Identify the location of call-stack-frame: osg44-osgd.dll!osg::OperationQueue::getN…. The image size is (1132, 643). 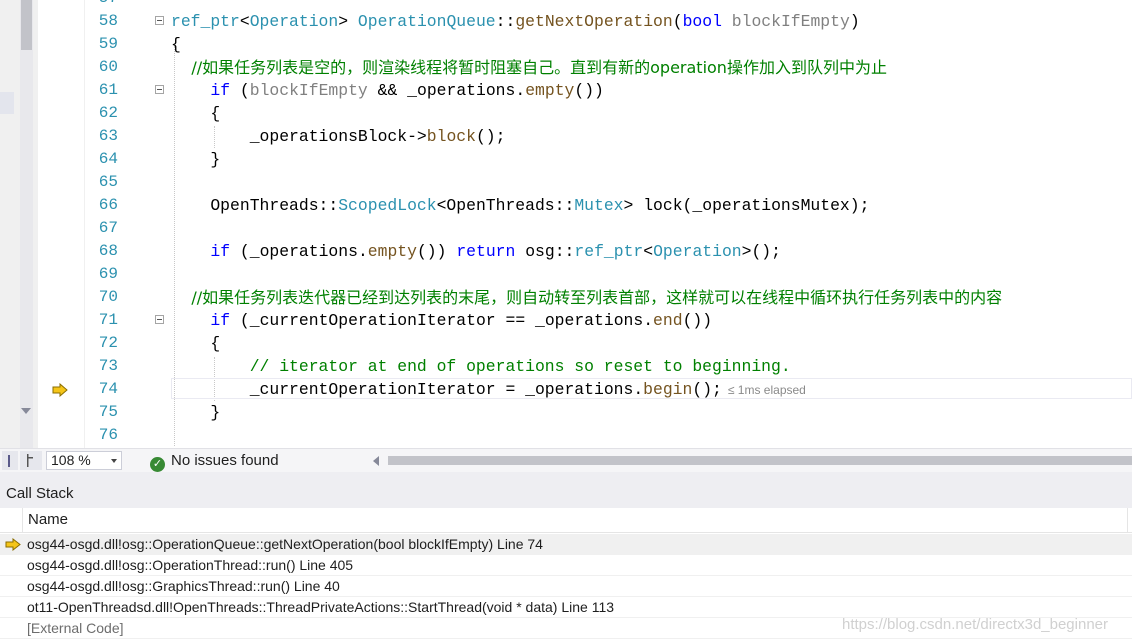
(566, 544).